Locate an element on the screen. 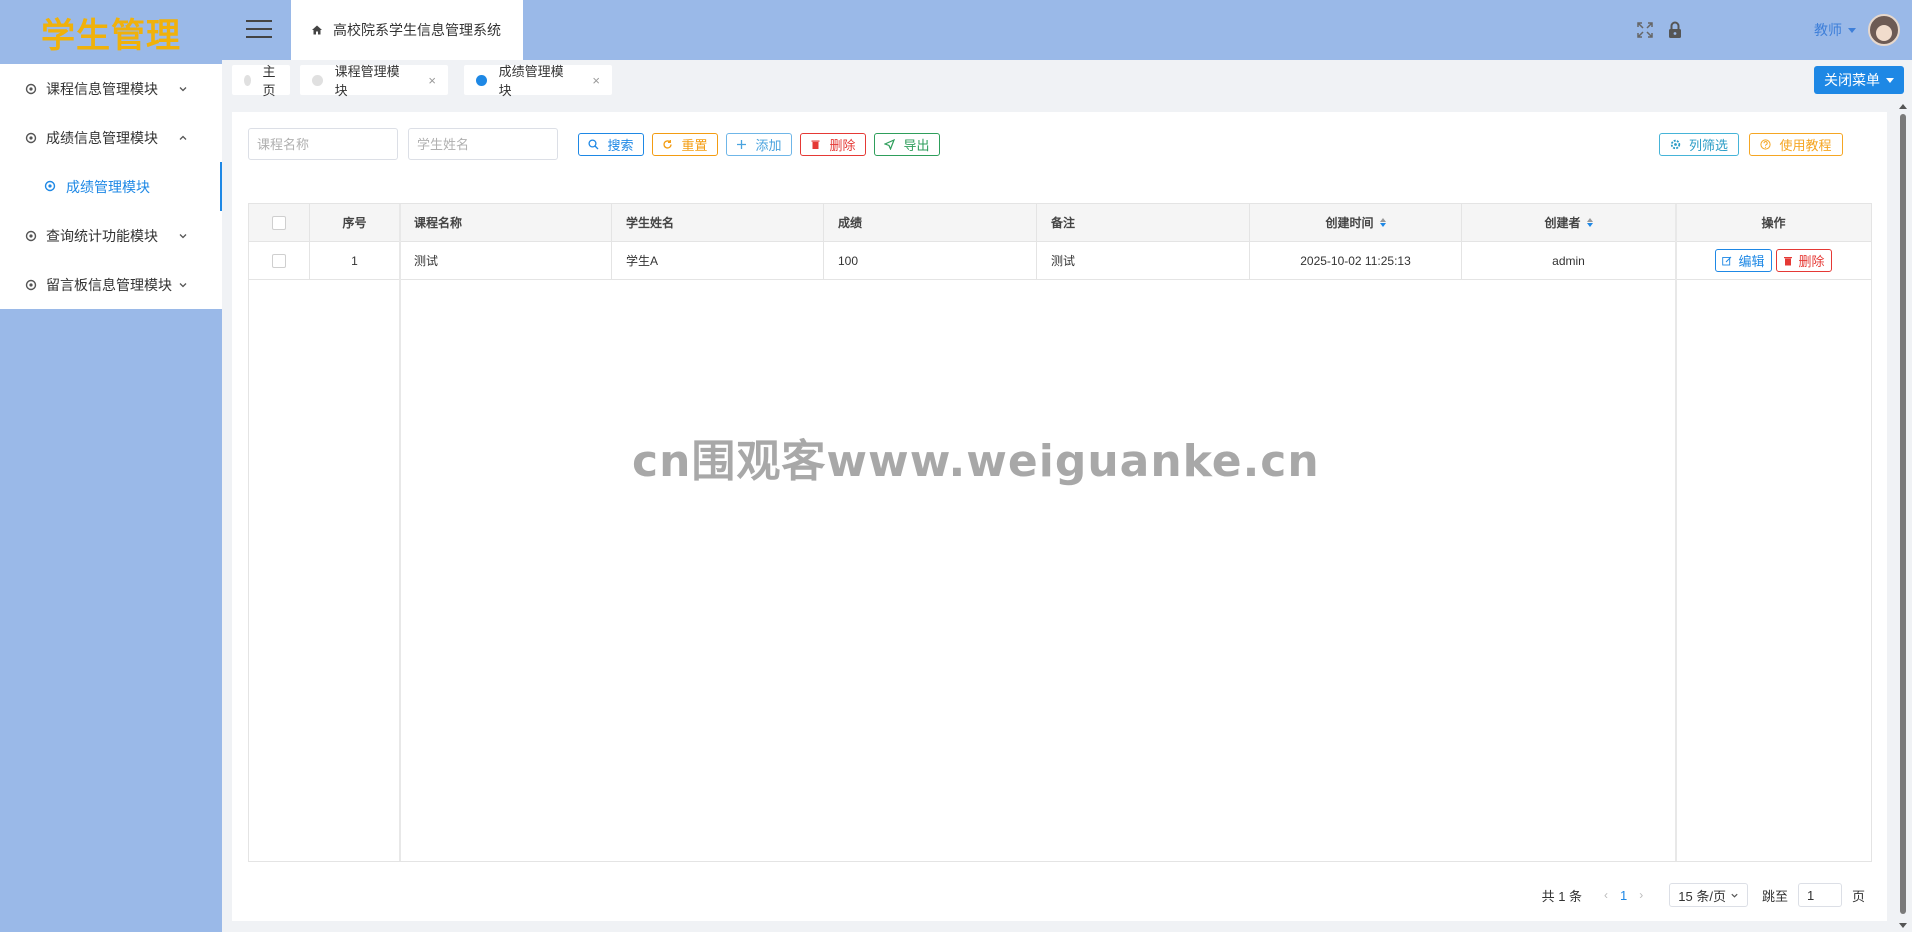 Image resolution: width=1912 pixels, height=932 pixels. pagination: 共 1 条 ‹ 1 › 15 条/页 跳至 1 页 is located at coordinates (1703, 895).